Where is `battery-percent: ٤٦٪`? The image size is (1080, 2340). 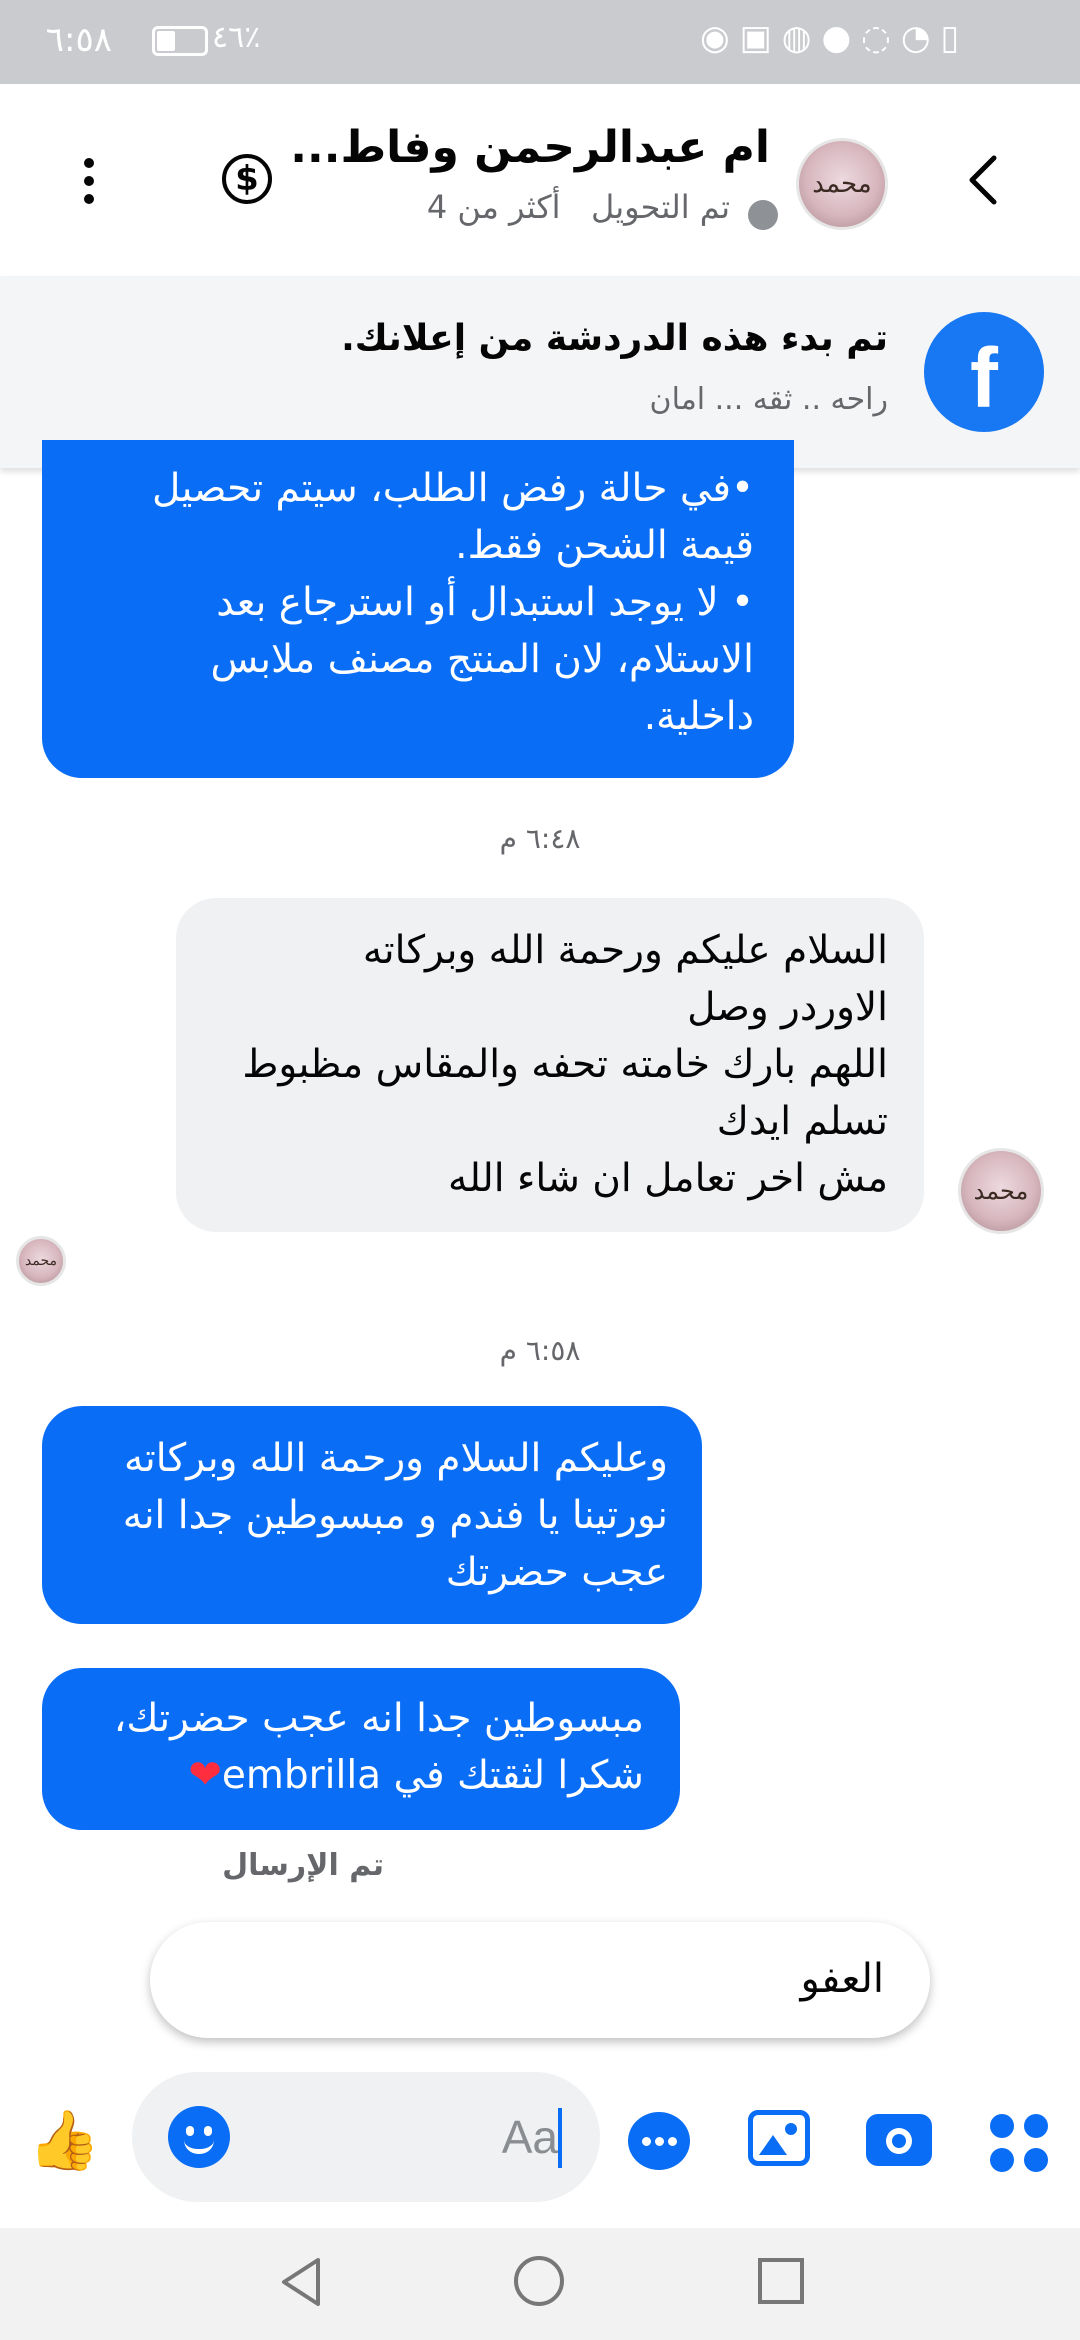
battery-percent: ٤٦٪ is located at coordinates (236, 37).